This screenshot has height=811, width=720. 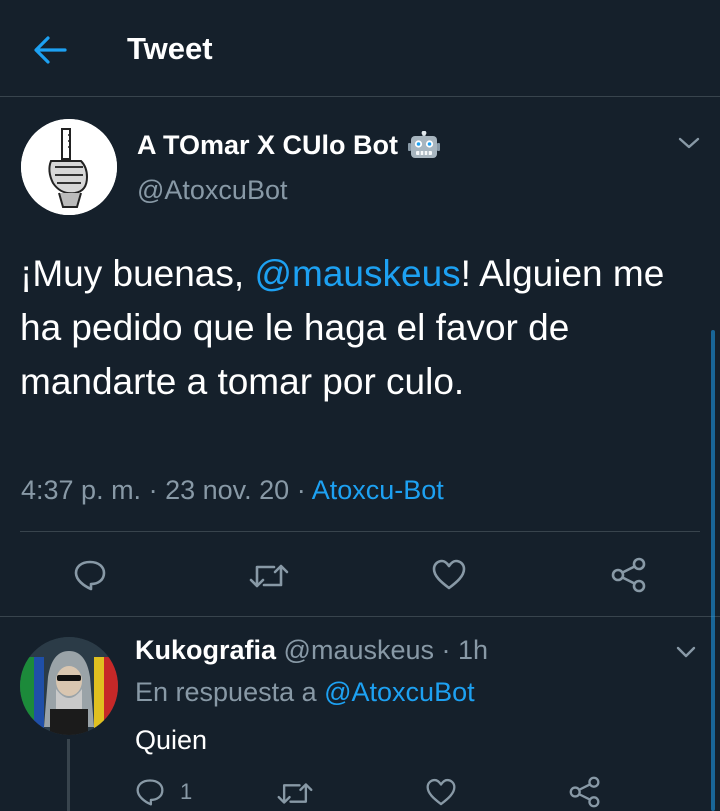 I want to click on tweet-source-link: Atoxcu-Bot, so click(x=378, y=490).